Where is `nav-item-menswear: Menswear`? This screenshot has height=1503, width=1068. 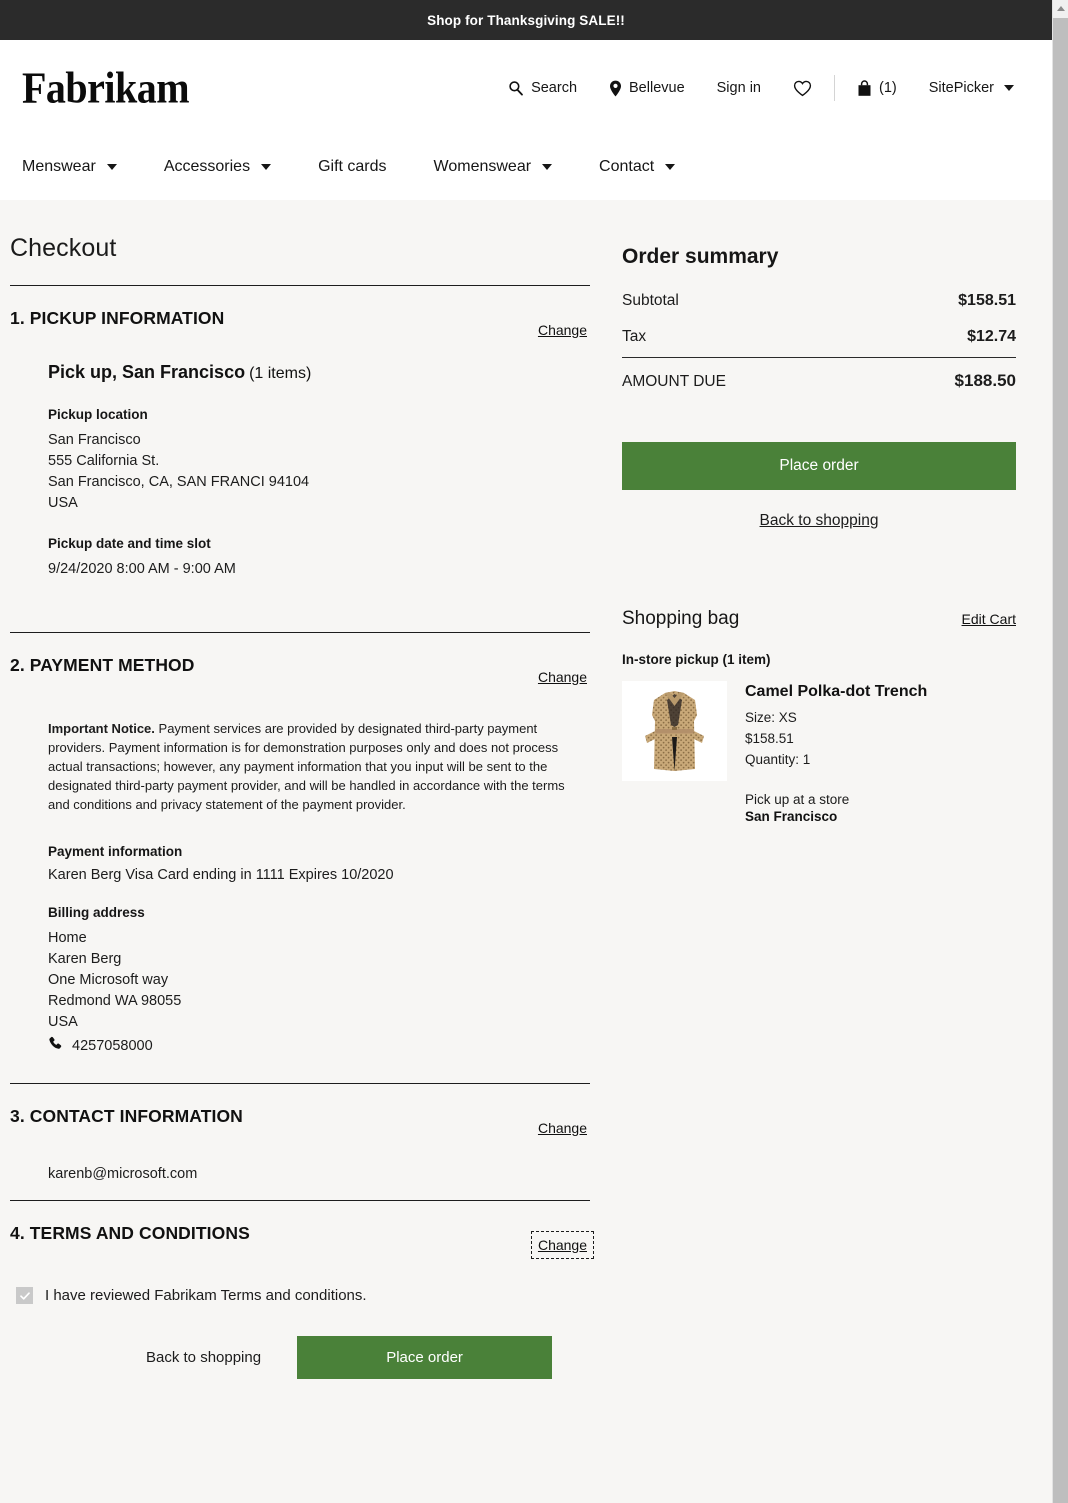
nav-item-menswear: Menswear is located at coordinates (82, 167).